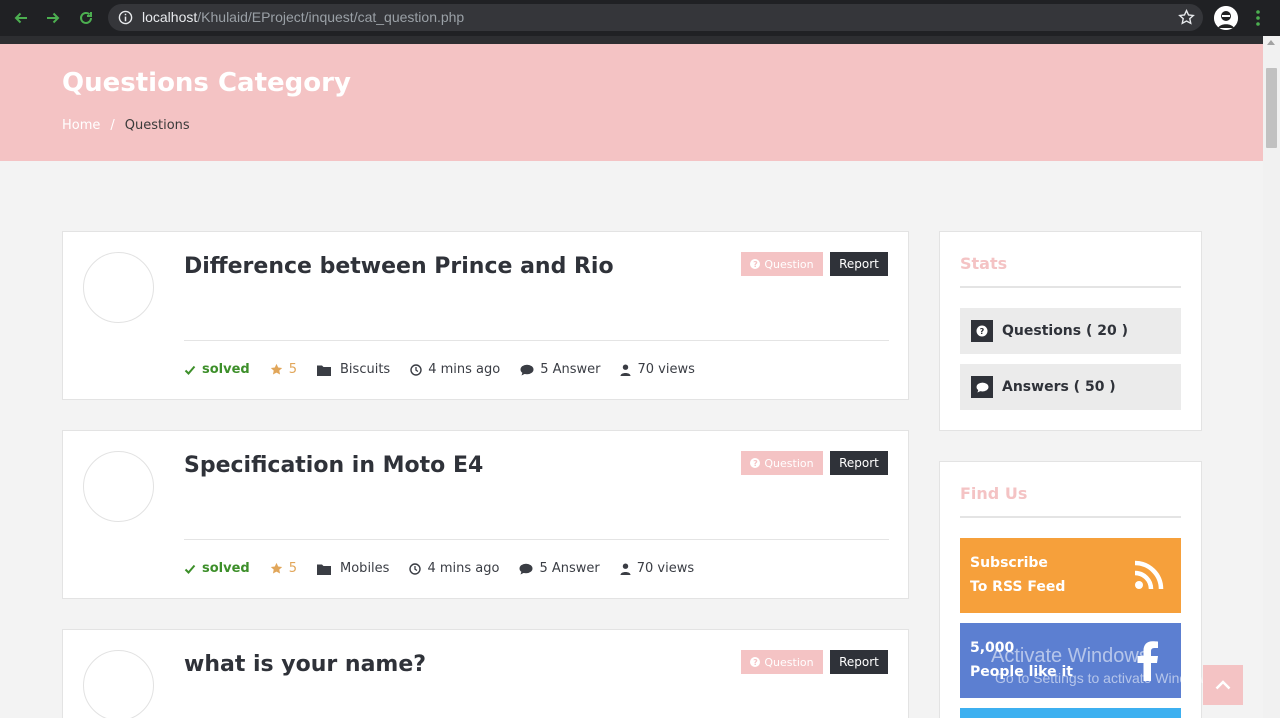  I want to click on page-title: Questions Category, so click(206, 83).